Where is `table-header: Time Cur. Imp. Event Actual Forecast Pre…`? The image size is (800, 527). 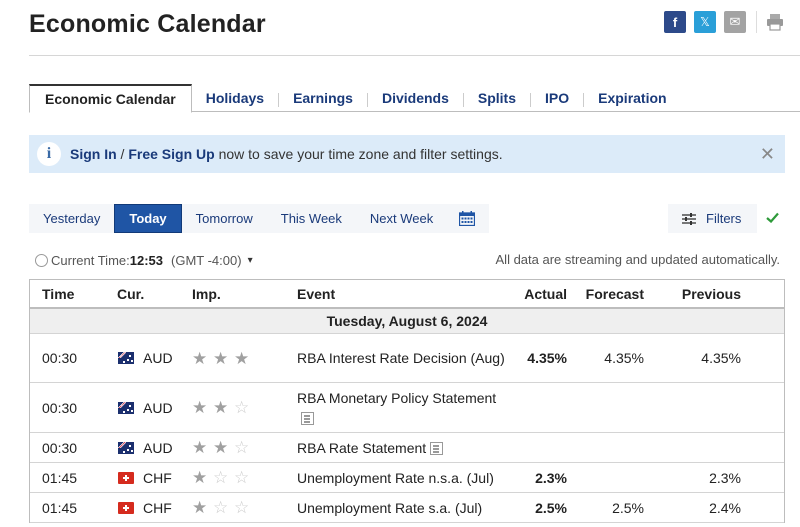 table-header: Time Cur. Imp. Event Actual Forecast Pre… is located at coordinates (407, 294).